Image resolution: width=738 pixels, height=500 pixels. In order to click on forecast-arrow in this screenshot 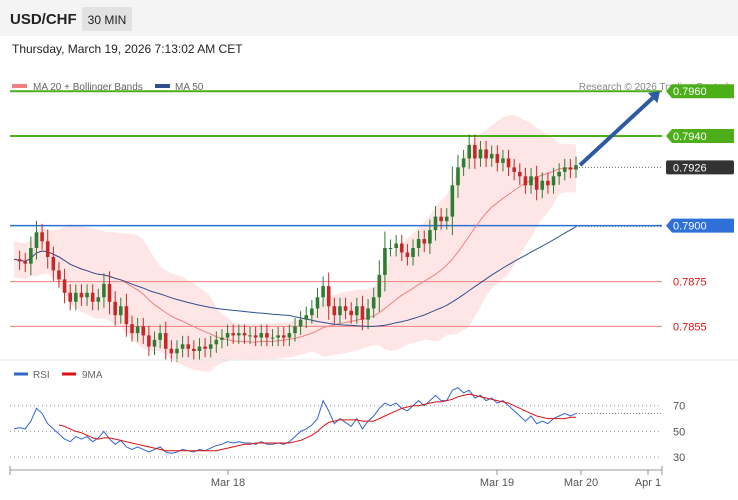, I will do `click(619, 129)`.